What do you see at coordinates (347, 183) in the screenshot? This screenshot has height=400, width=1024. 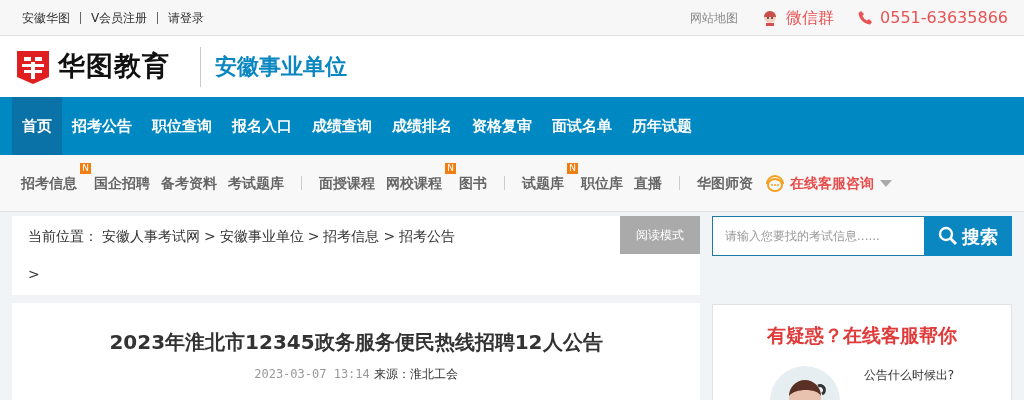 I see `sub-nav-link: 面授课程` at bounding box center [347, 183].